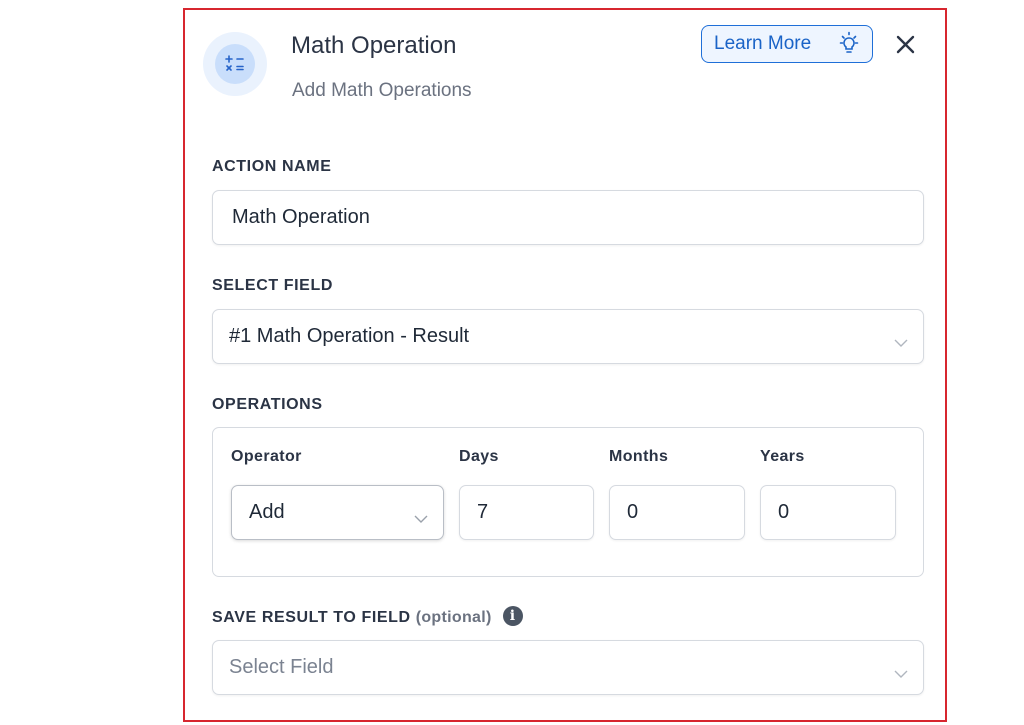 The width and height of the screenshot is (1024, 725). I want to click on action-name-value: Math Operation, so click(301, 217).